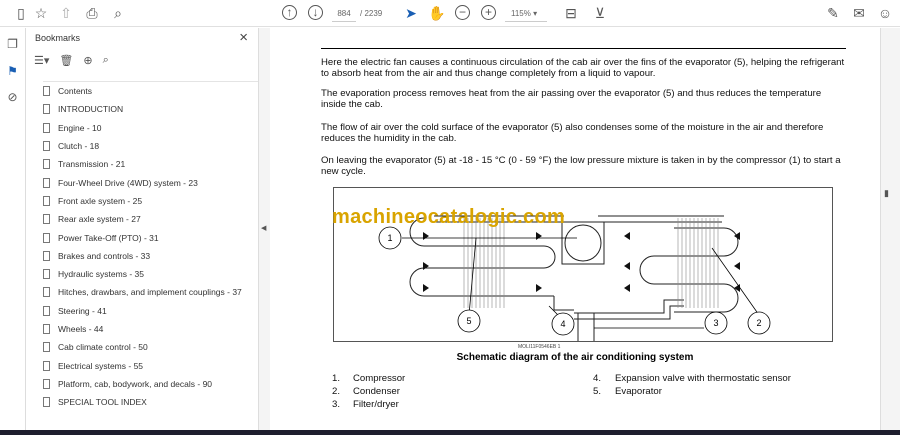 The image size is (900, 435). I want to click on print-icon: ⎙, so click(92, 13).